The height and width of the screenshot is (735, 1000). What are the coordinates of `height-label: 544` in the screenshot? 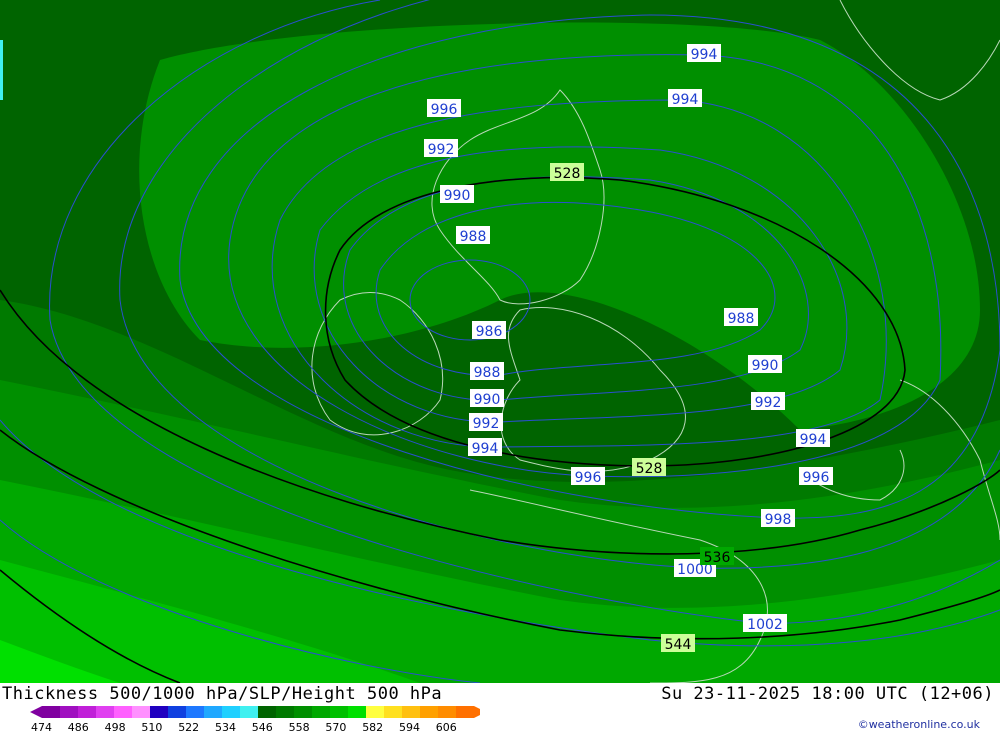 It's located at (678, 643).